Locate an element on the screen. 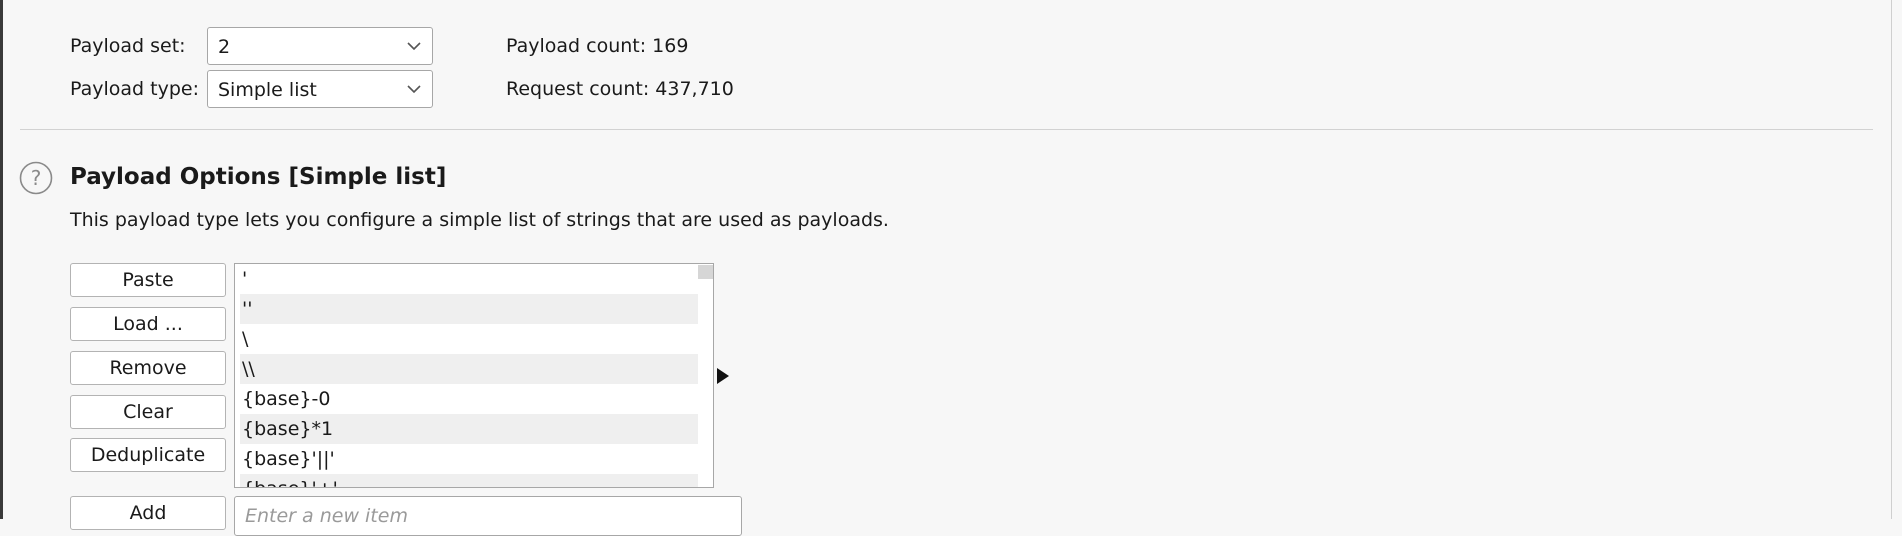 The height and width of the screenshot is (536, 1902). window-right-edge is located at coordinates (1891, 259).